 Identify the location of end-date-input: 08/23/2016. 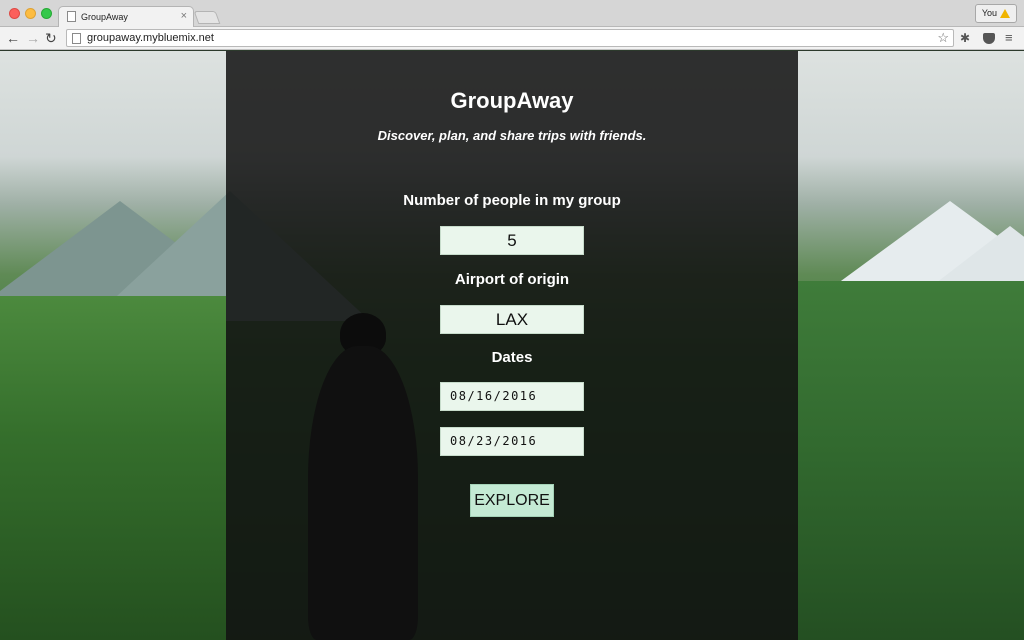
(512, 441).